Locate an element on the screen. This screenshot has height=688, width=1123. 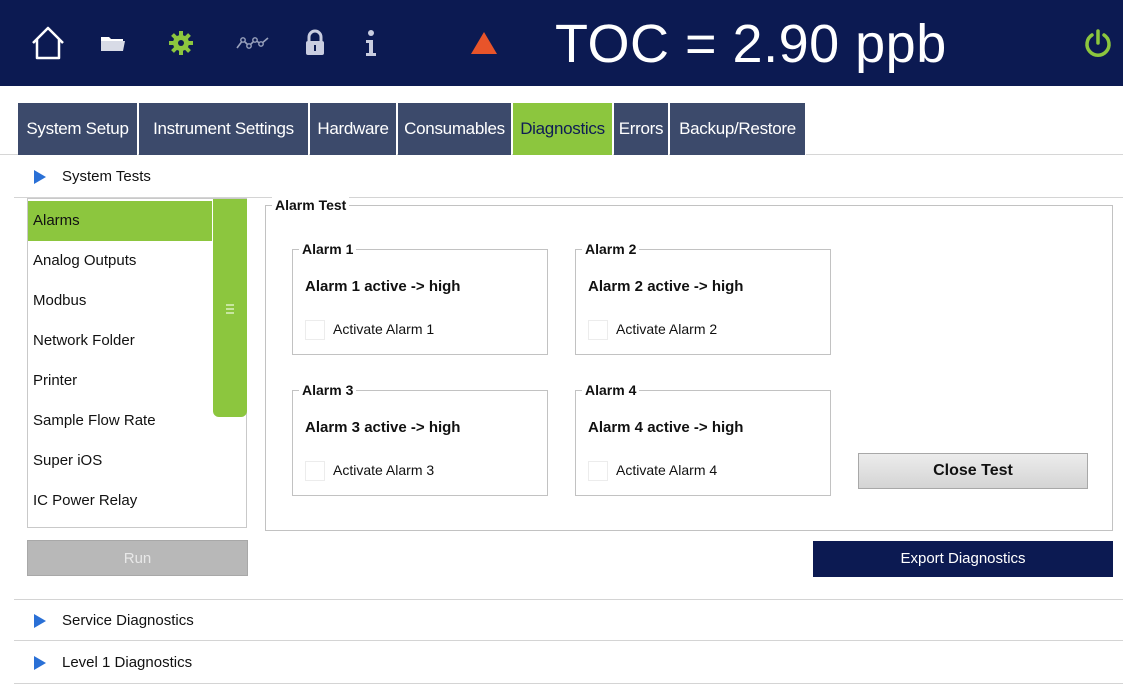
activate-alarm-1-checkbox is located at coordinates (315, 330).